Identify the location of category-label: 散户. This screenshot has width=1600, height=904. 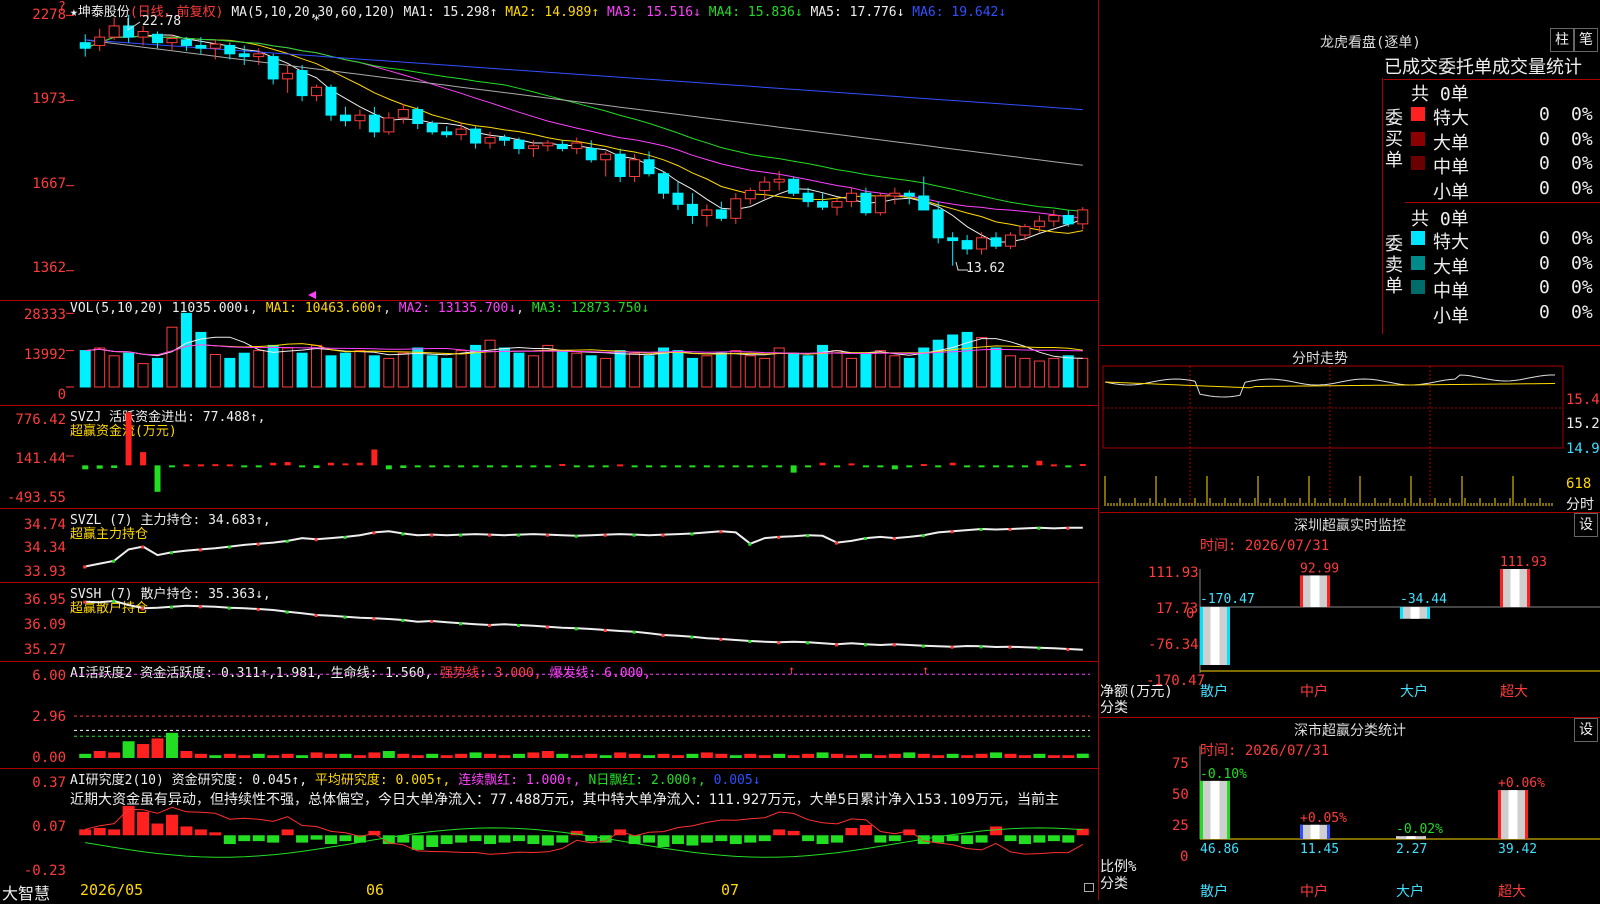
(1214, 691).